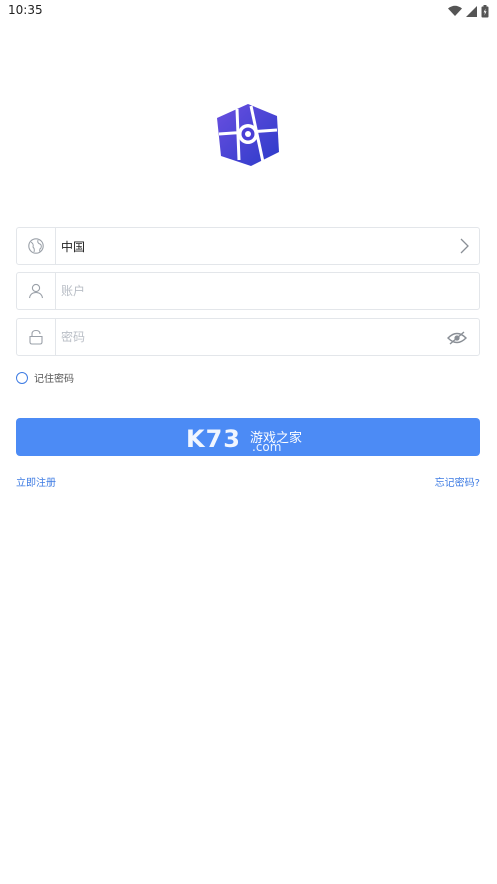 This screenshot has width=497, height=884. Describe the element at coordinates (73, 247) in the screenshot. I see `region-value: 中国` at that location.